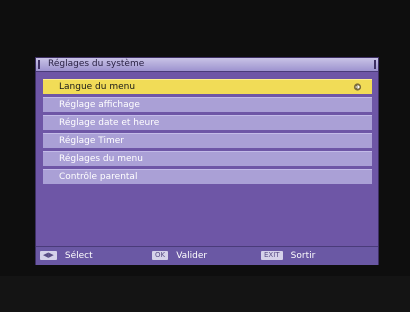  Describe the element at coordinates (207, 176) in the screenshot. I see `menu-item-controle-parental: Contrôle parental` at that location.